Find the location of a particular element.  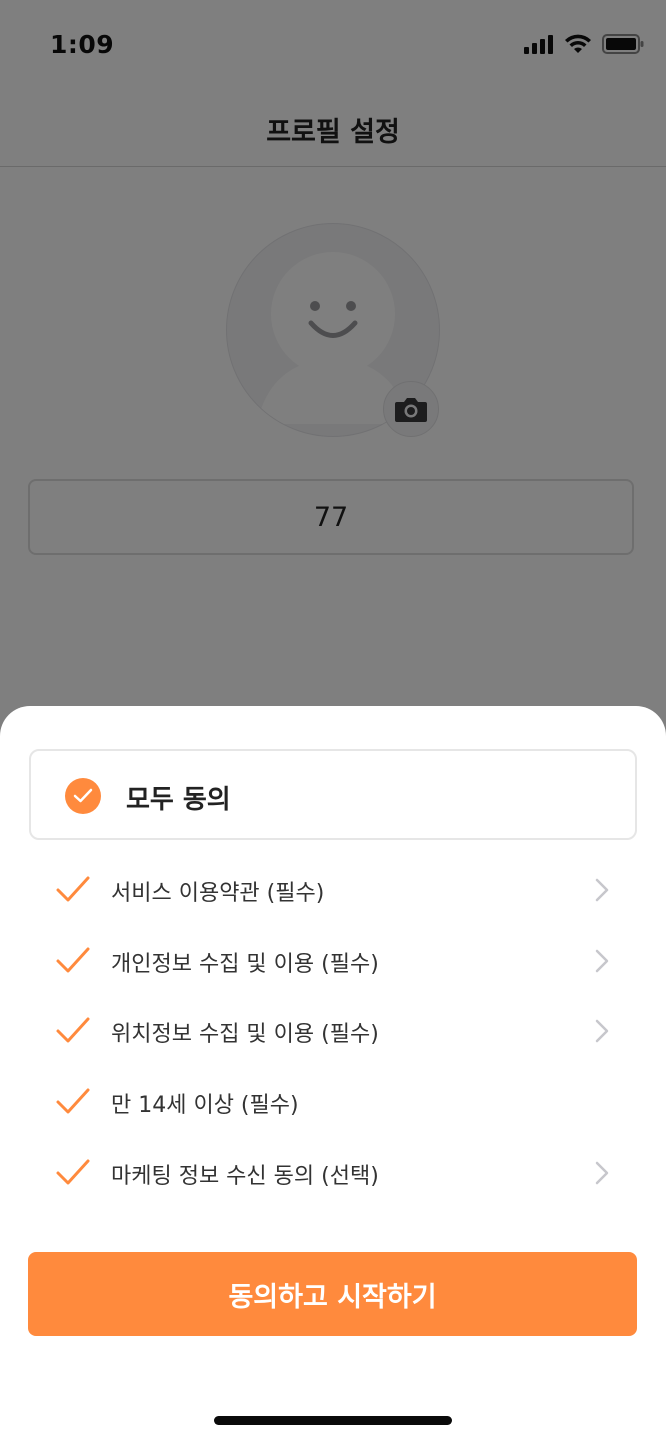

term-label: 만 14세 이상 (필수) is located at coordinates (205, 1105).